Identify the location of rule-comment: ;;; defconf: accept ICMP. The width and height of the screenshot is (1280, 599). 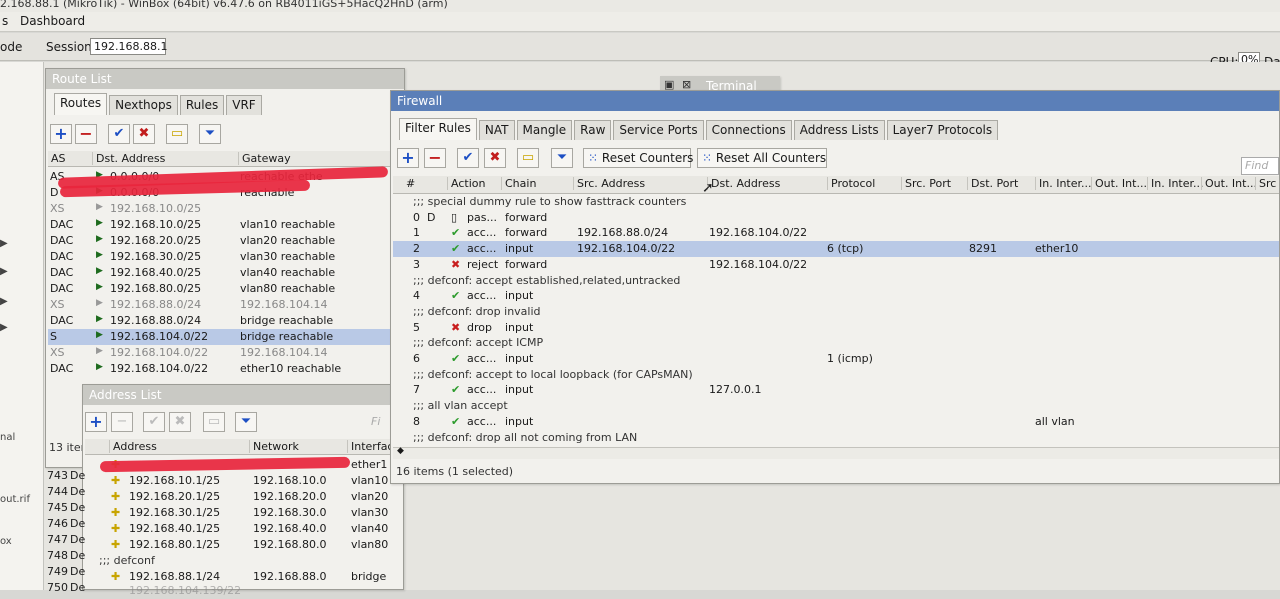
(836, 343).